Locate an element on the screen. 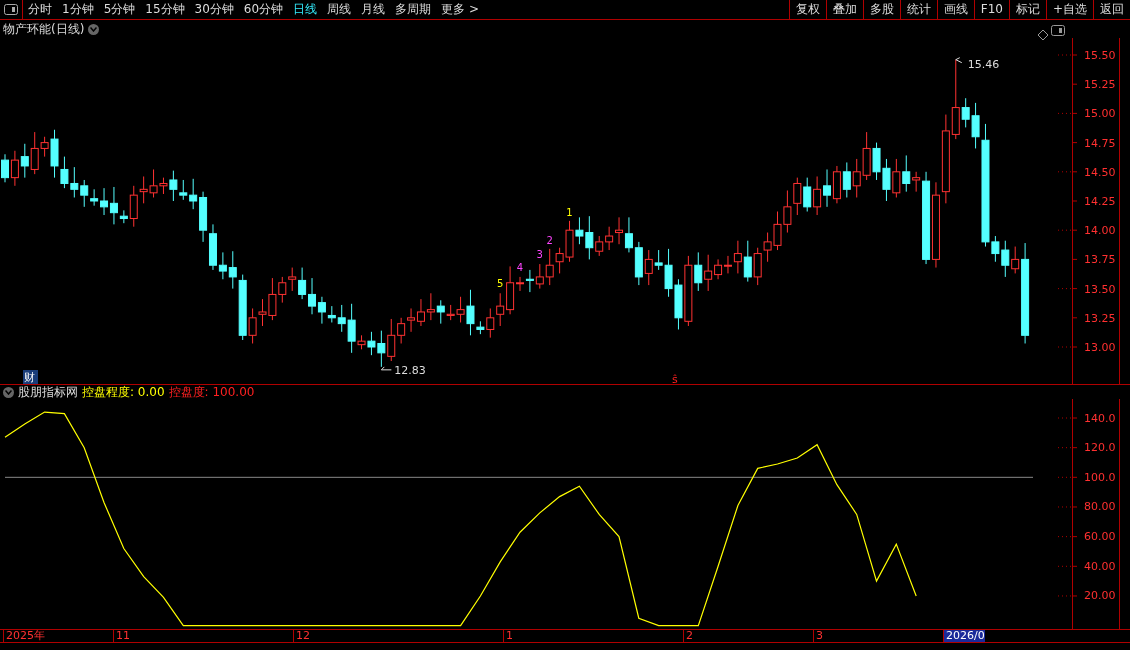 The image size is (1130, 650). axis-label: 100.0 is located at coordinates (1100, 477).